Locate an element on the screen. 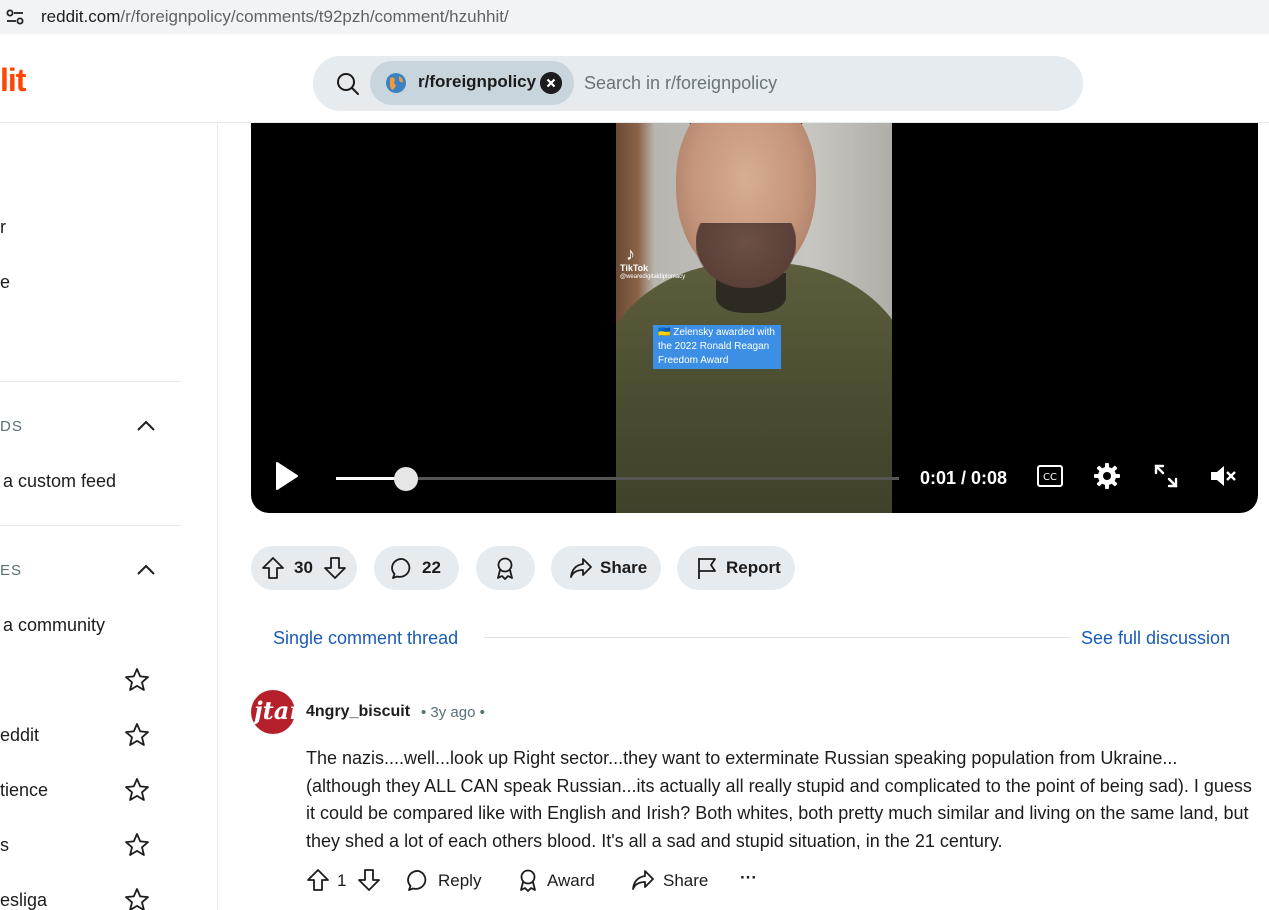 This screenshot has height=910, width=1269. avatar-logo-text: jtart is located at coordinates (274, 710).